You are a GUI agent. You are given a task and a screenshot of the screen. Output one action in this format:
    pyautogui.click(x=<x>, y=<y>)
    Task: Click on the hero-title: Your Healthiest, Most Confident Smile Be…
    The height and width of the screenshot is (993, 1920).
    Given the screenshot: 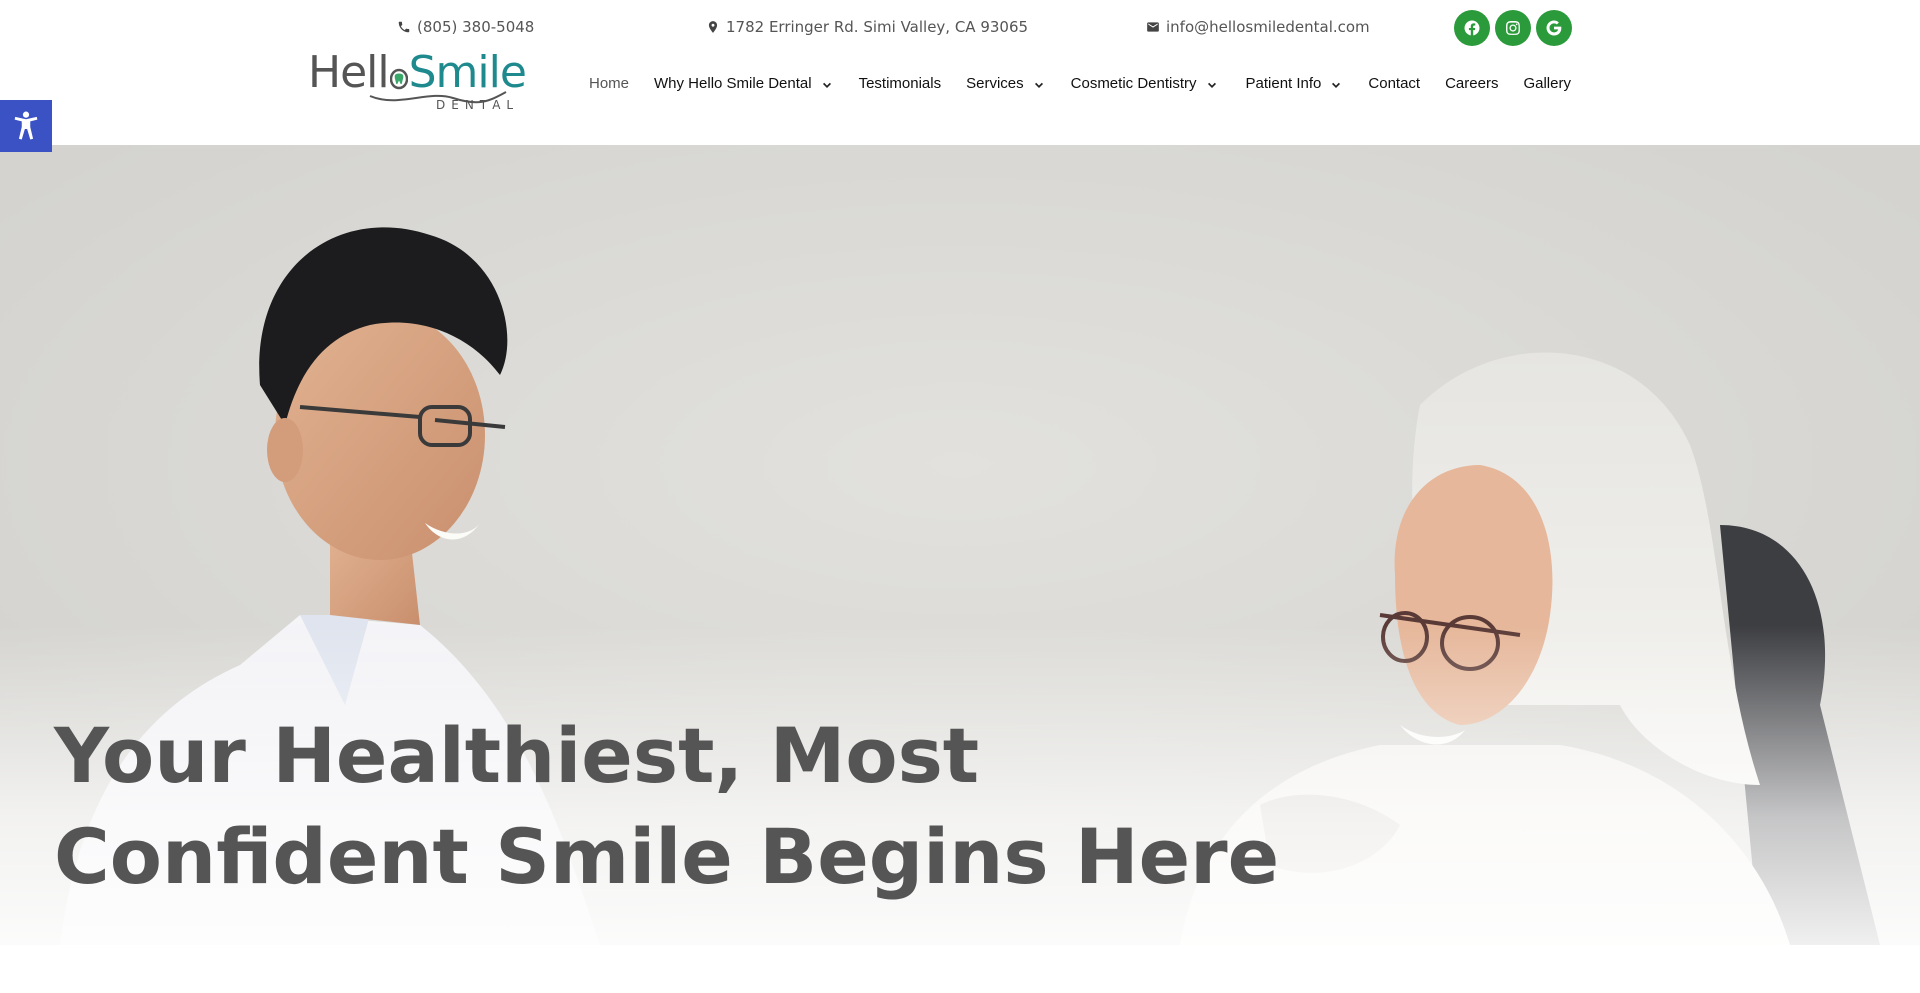 What is the action you would take?
    pyautogui.click(x=667, y=806)
    